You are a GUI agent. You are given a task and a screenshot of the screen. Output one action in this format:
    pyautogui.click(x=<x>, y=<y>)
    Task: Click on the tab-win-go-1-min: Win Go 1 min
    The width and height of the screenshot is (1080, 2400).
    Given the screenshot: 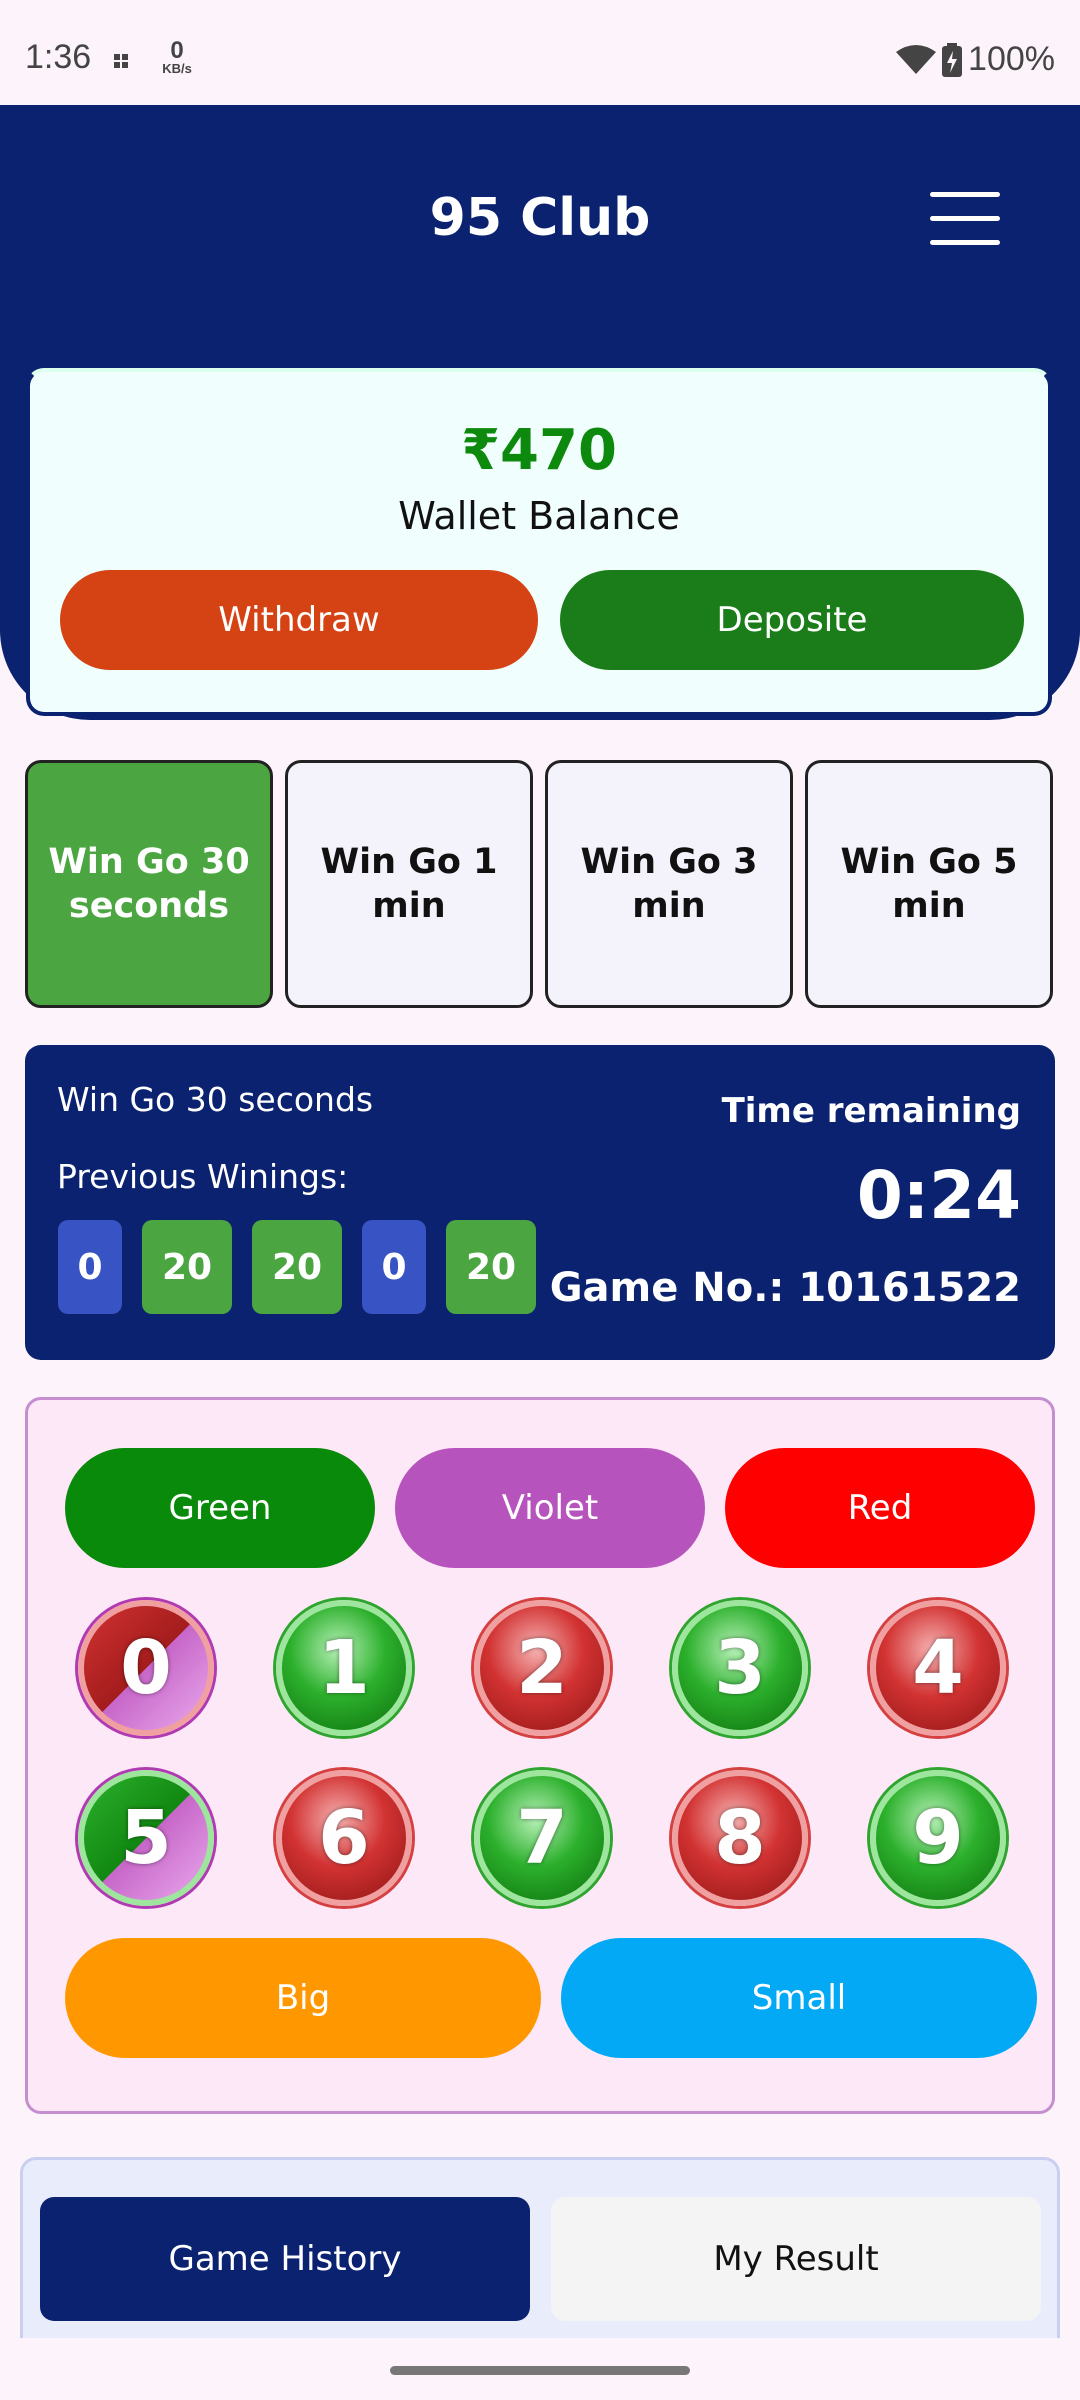 What is the action you would take?
    pyautogui.click(x=409, y=884)
    